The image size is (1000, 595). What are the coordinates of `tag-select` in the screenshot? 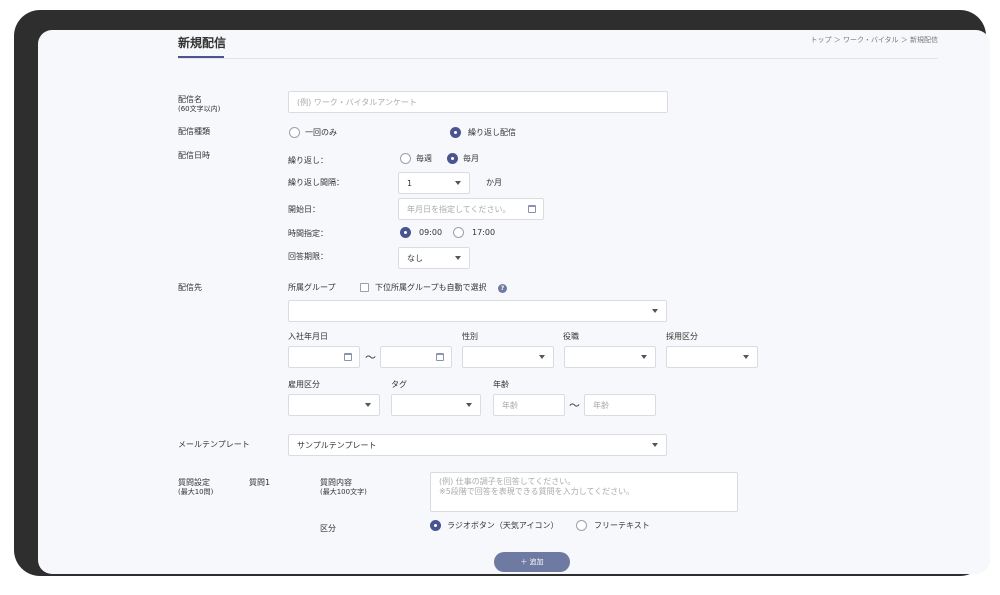 It's located at (436, 405).